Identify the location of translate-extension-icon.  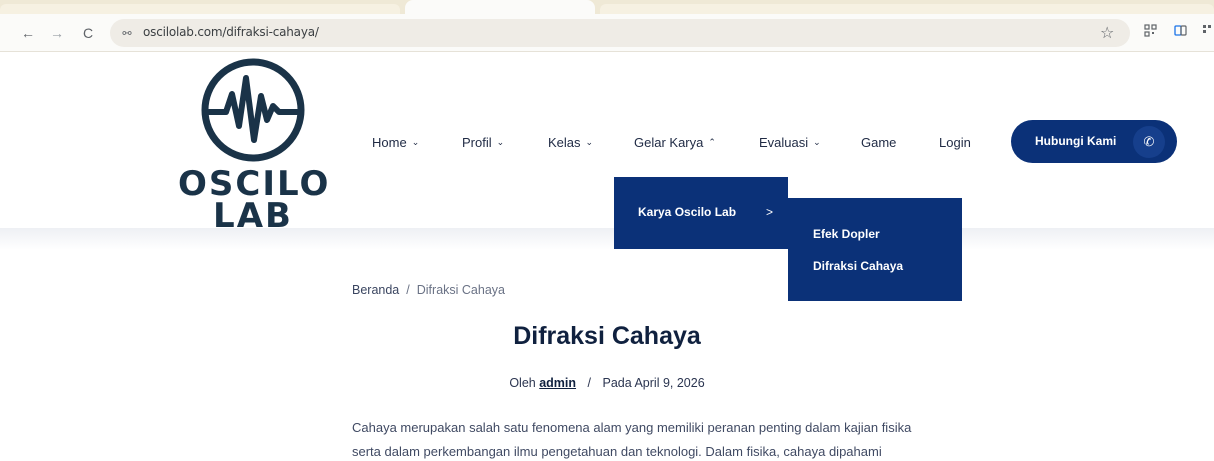
(1180, 30).